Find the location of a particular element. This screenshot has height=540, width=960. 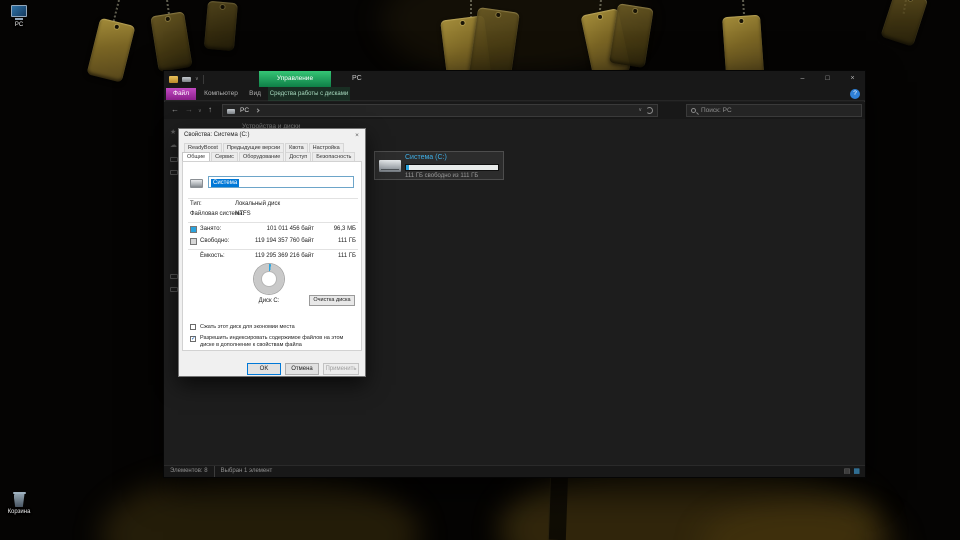

filesystem-row: Файловая система: NTFS is located at coordinates (272, 215).